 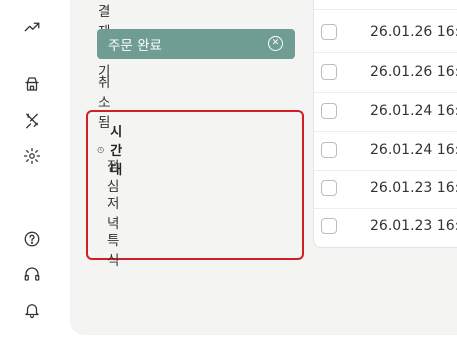 I want to click on table-row, so click(x=385, y=5).